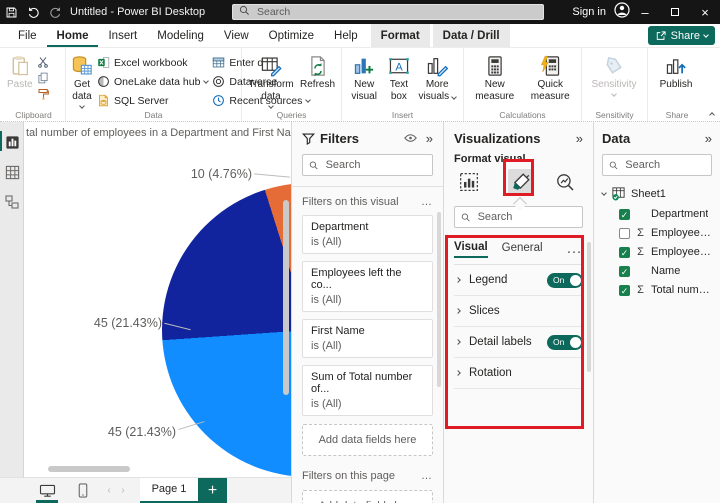 The height and width of the screenshot is (503, 720). What do you see at coordinates (12, 172) in the screenshot?
I see `table-view-button` at bounding box center [12, 172].